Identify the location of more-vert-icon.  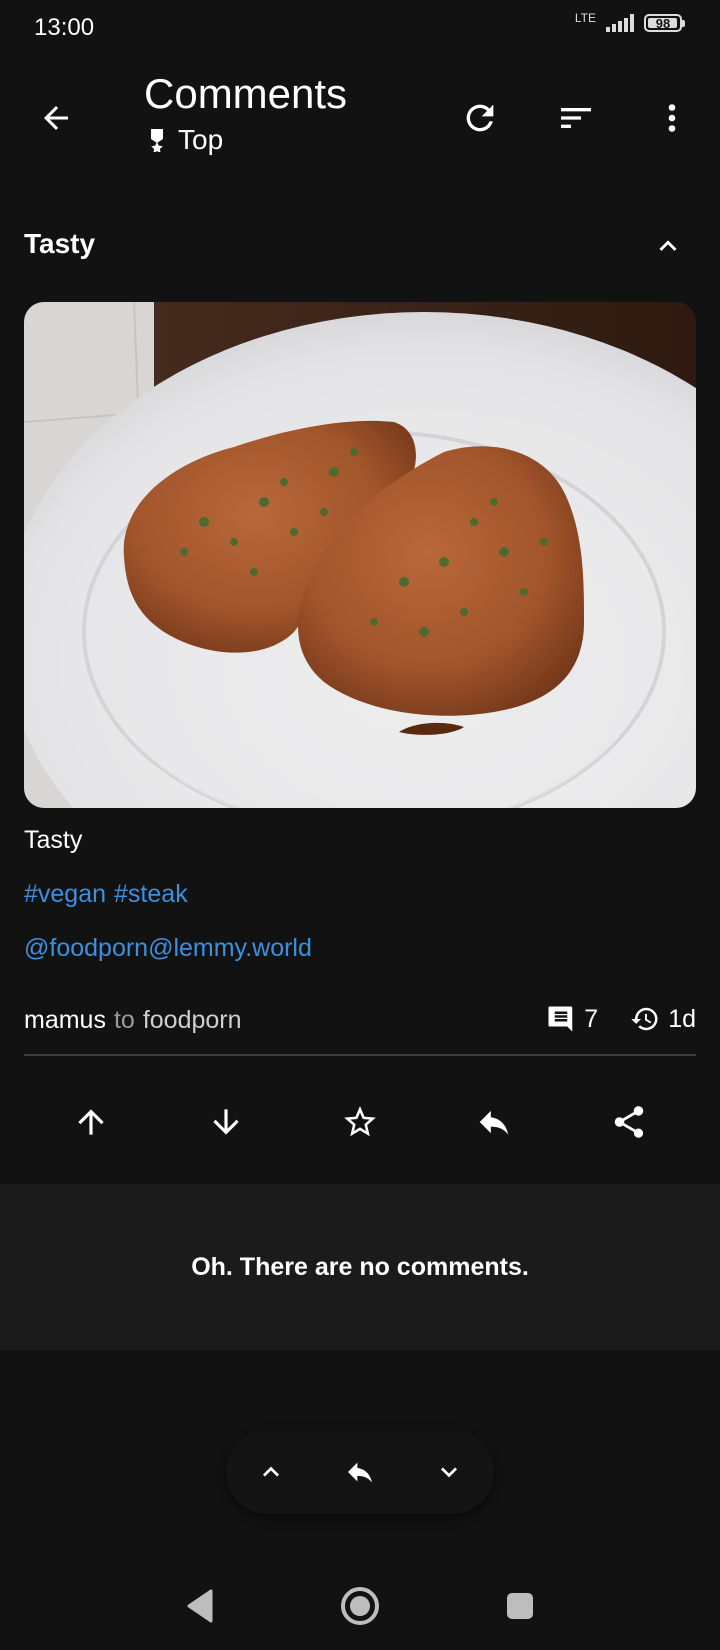
(672, 118).